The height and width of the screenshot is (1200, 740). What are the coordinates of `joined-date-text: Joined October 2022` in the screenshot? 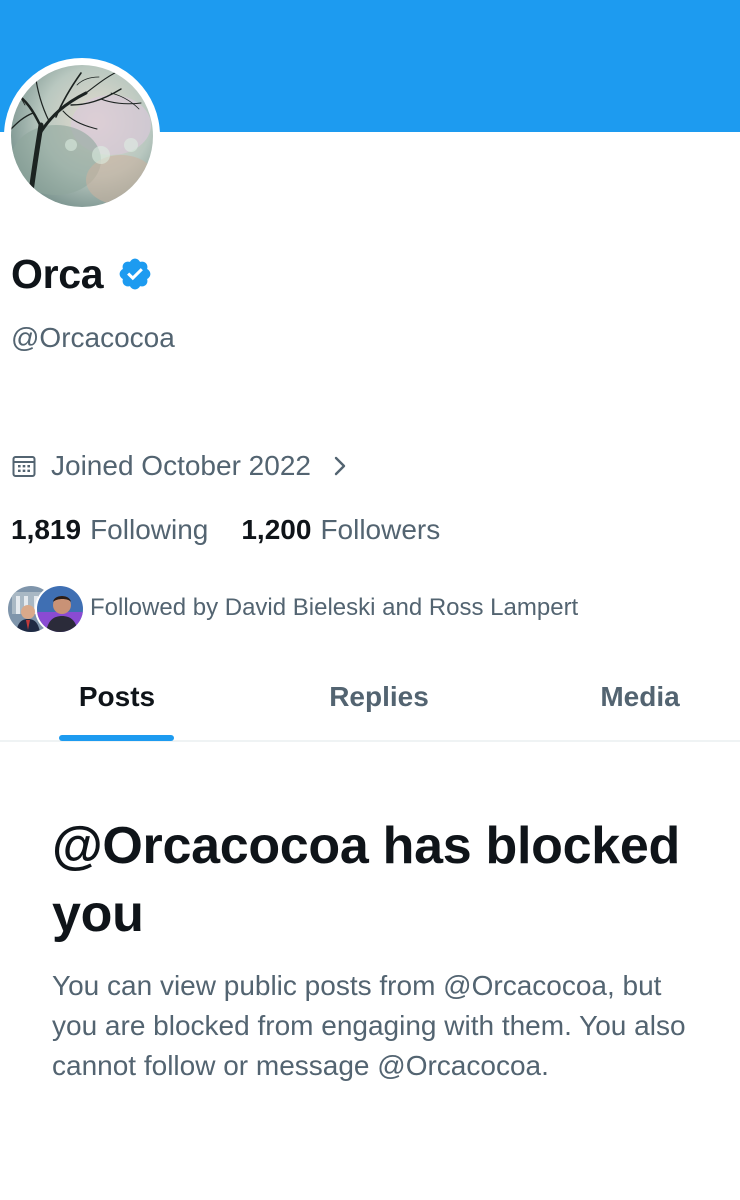 It's located at (181, 465).